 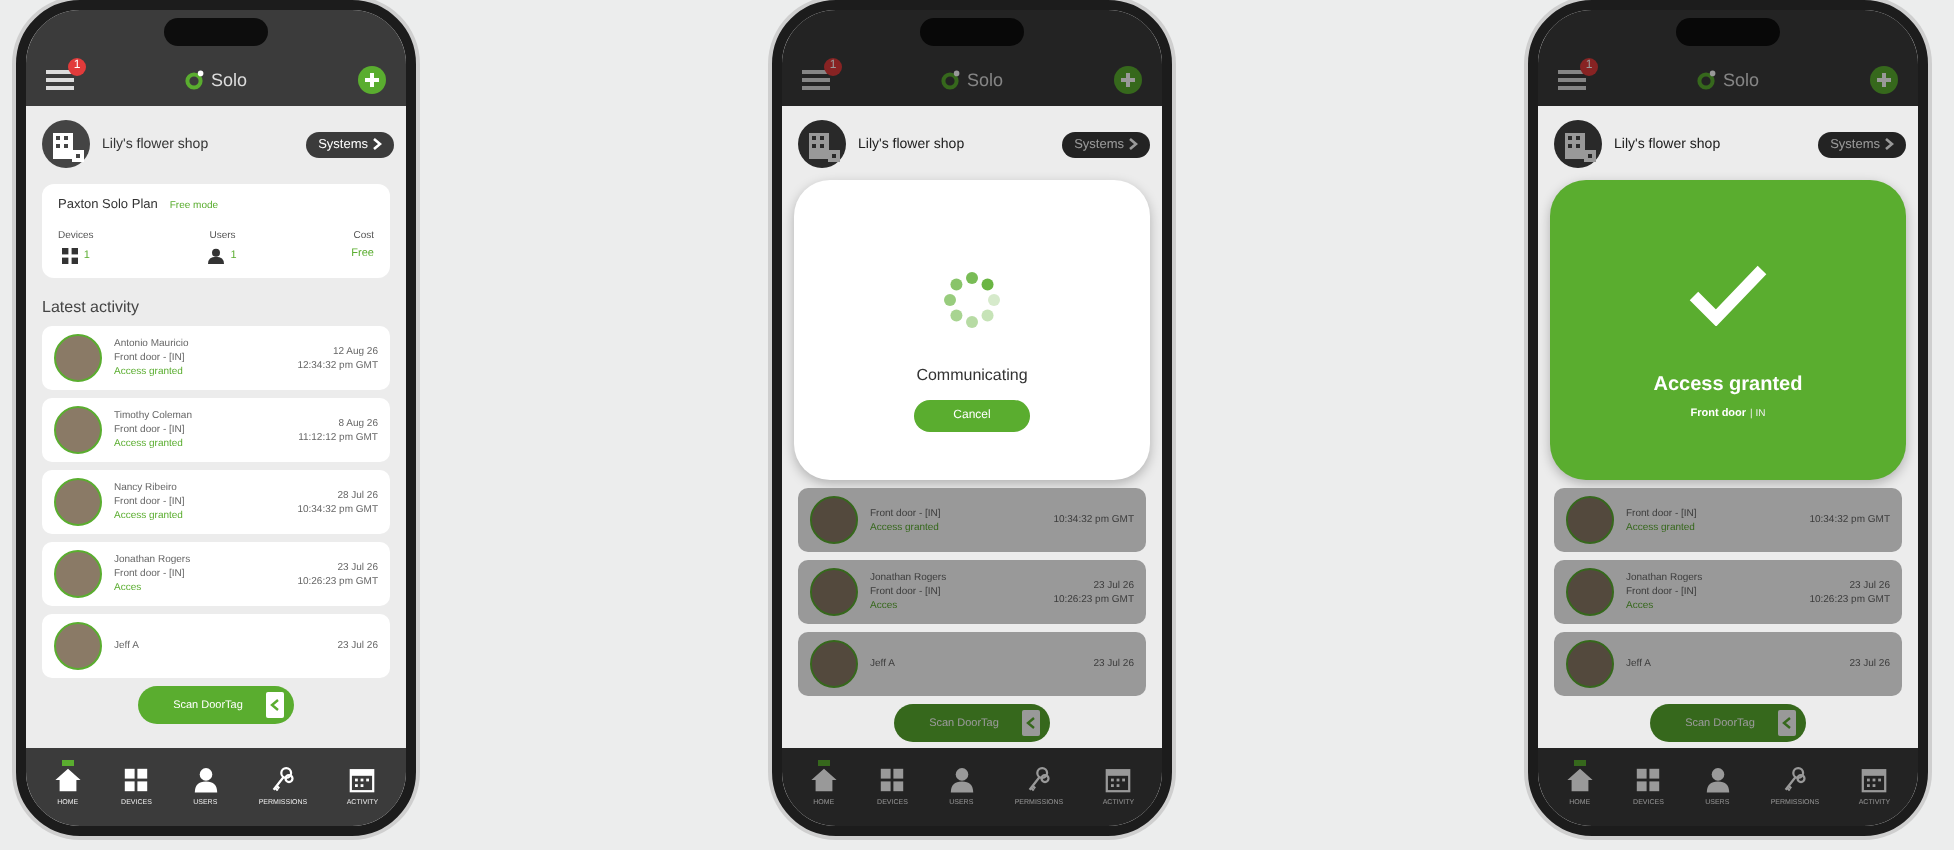 What do you see at coordinates (1728, 384) in the screenshot?
I see `dialog-title: Access granted` at bounding box center [1728, 384].